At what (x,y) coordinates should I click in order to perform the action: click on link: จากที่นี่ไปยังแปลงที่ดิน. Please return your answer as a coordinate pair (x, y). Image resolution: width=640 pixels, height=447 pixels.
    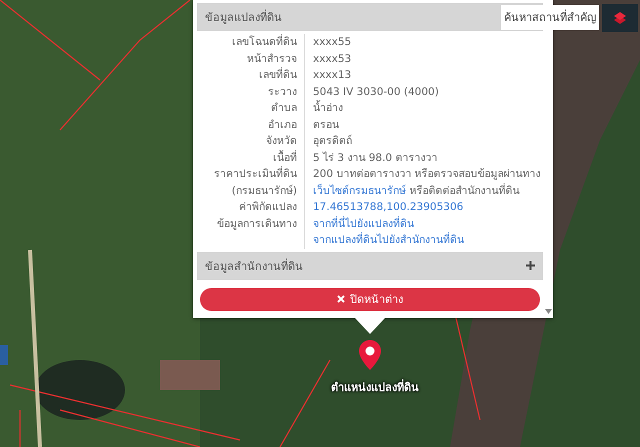
    Looking at the image, I should click on (363, 224).